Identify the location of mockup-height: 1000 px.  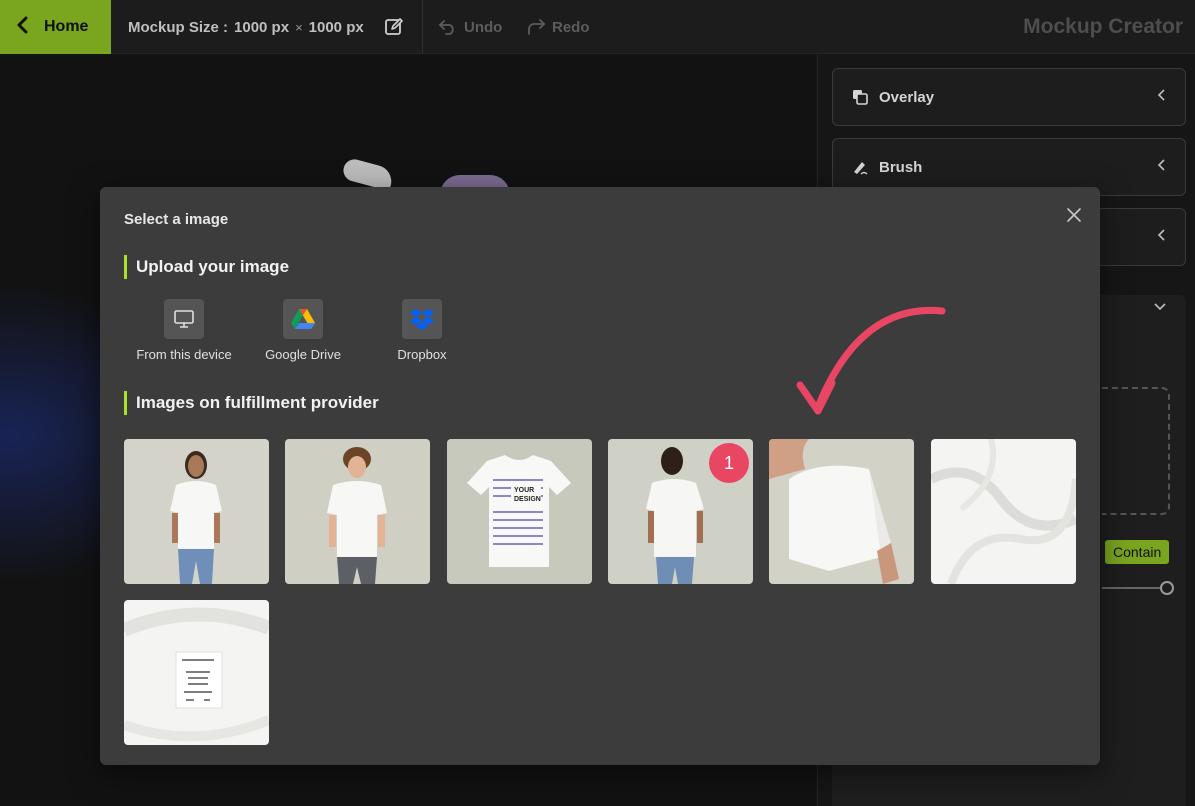
(336, 27).